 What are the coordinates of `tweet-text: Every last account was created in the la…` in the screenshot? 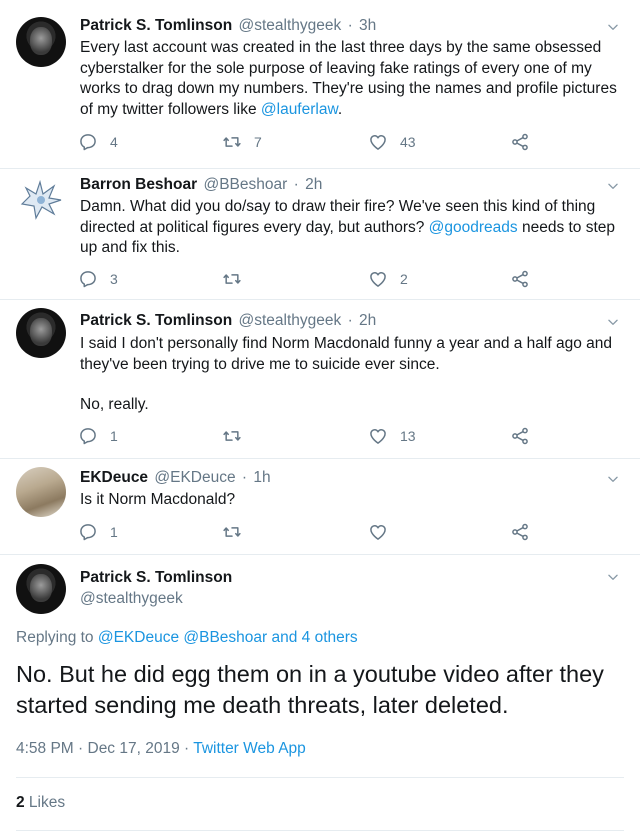 It's located at (350, 79).